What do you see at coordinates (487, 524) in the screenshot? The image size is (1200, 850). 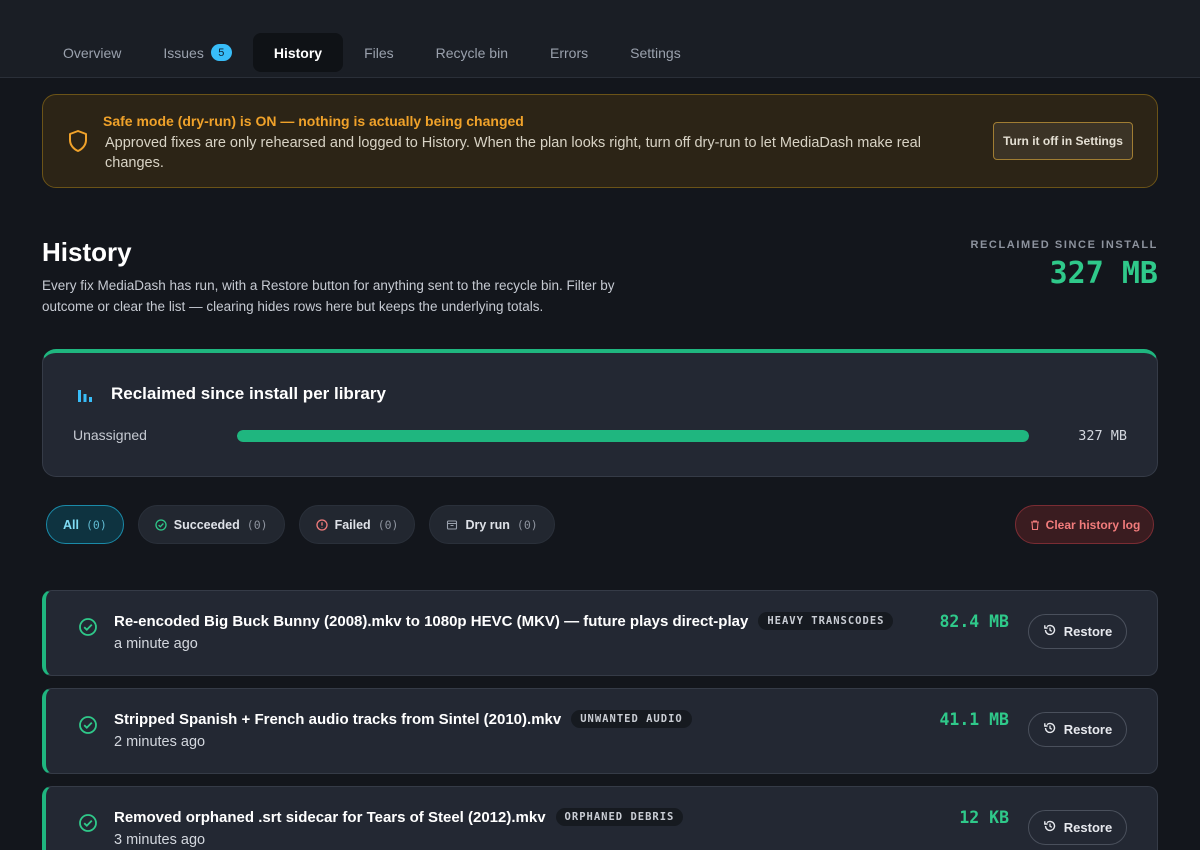 I see `chip-label: Dry run` at bounding box center [487, 524].